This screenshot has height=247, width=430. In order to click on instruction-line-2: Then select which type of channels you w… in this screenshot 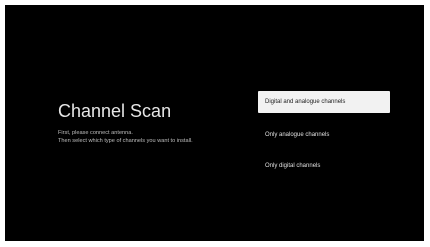, I will do `click(125, 140)`.